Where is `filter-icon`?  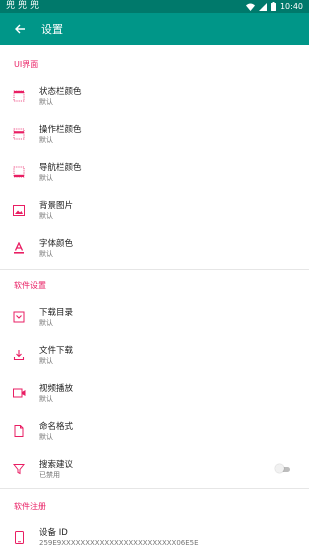
filter-icon is located at coordinates (19, 469).